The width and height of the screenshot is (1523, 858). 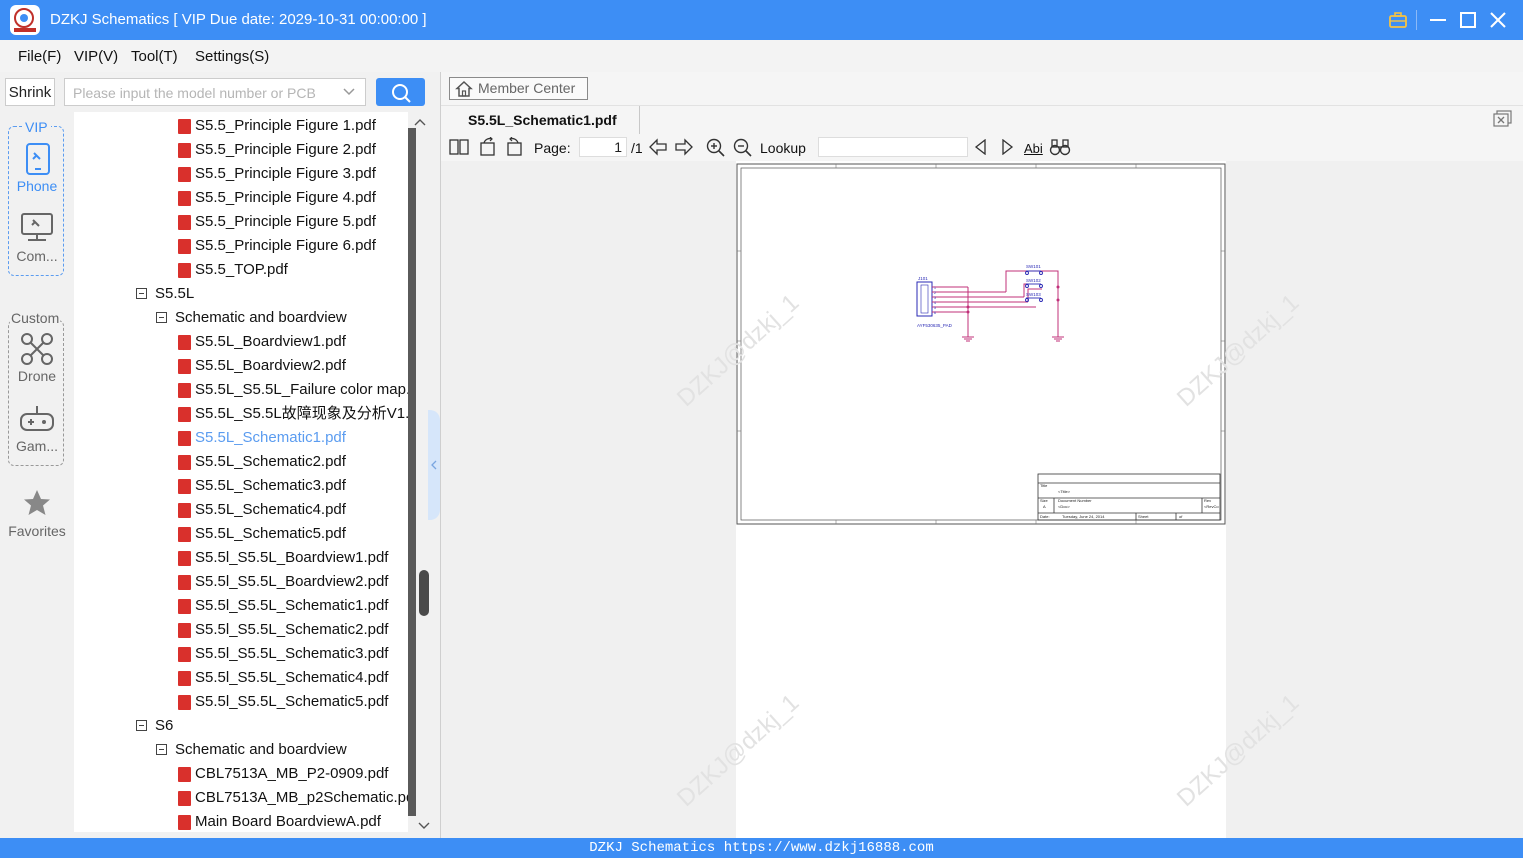 I want to click on rail-item-phone: Phone, so click(x=37, y=186).